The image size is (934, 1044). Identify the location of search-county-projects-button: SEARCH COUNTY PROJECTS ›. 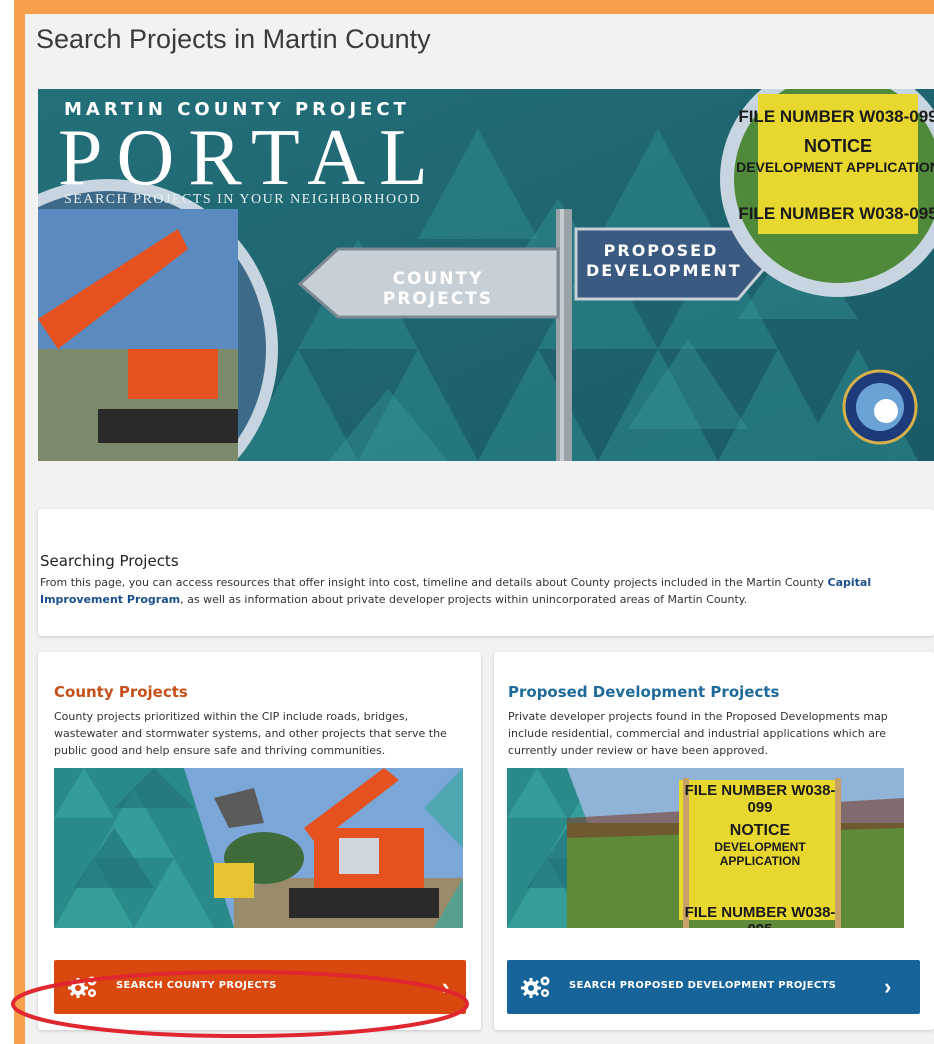
(260, 987).